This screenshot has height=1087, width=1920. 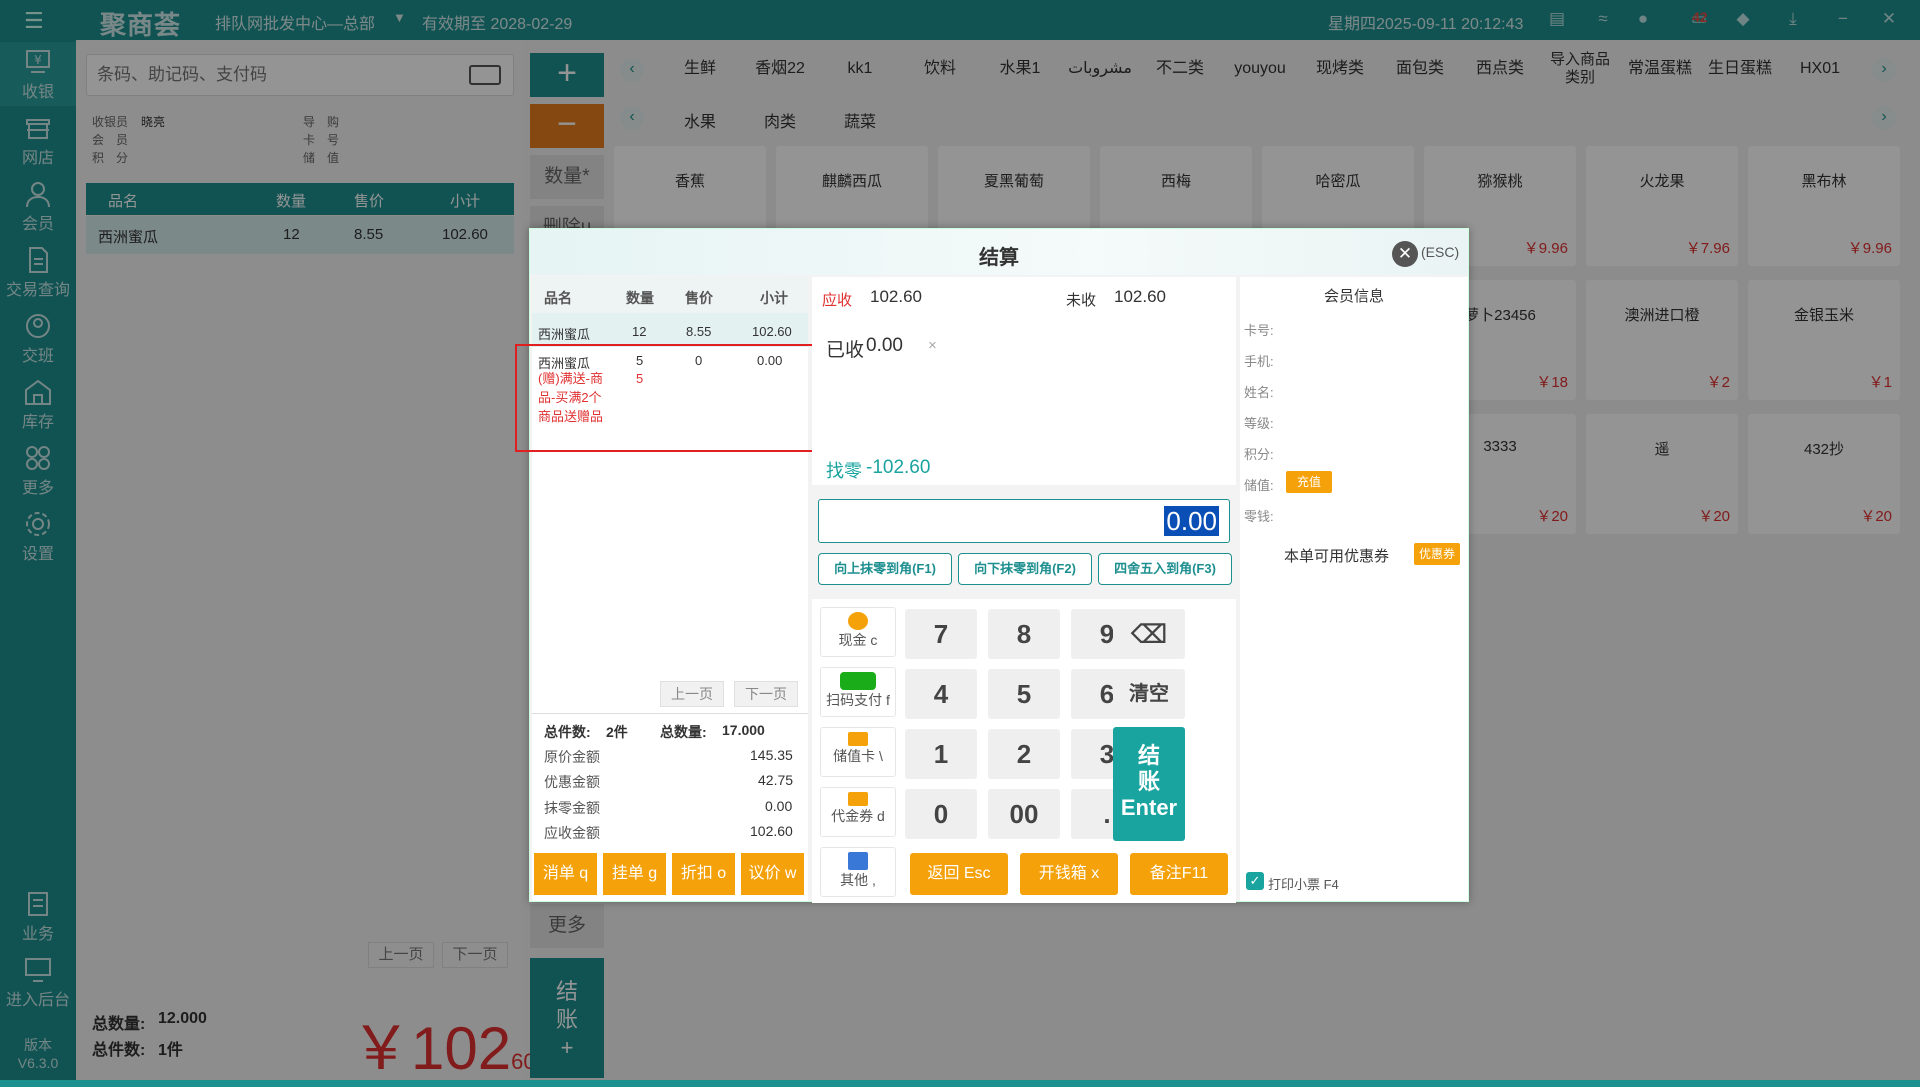 I want to click on print-receipt-checkbox: ✓, so click(x=1255, y=881).